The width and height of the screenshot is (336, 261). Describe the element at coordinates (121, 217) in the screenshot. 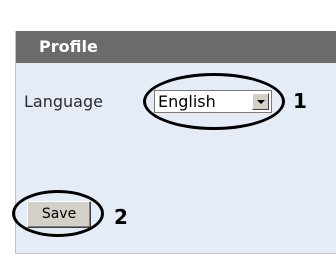

I see `annotation-number-2: 2` at that location.